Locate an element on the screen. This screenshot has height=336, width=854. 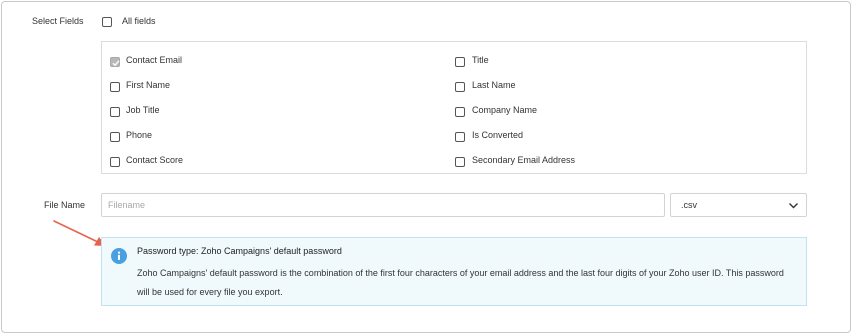
field-label-phone: Phone is located at coordinates (139, 135).